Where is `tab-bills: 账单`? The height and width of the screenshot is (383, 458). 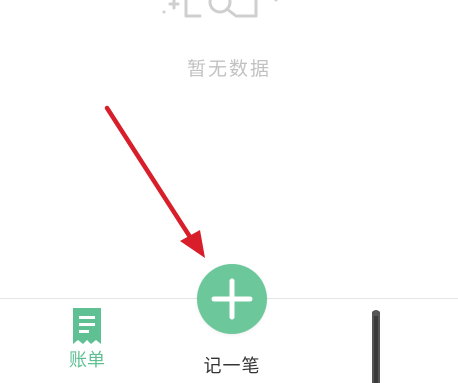
tab-bills: 账单 is located at coordinates (87, 339).